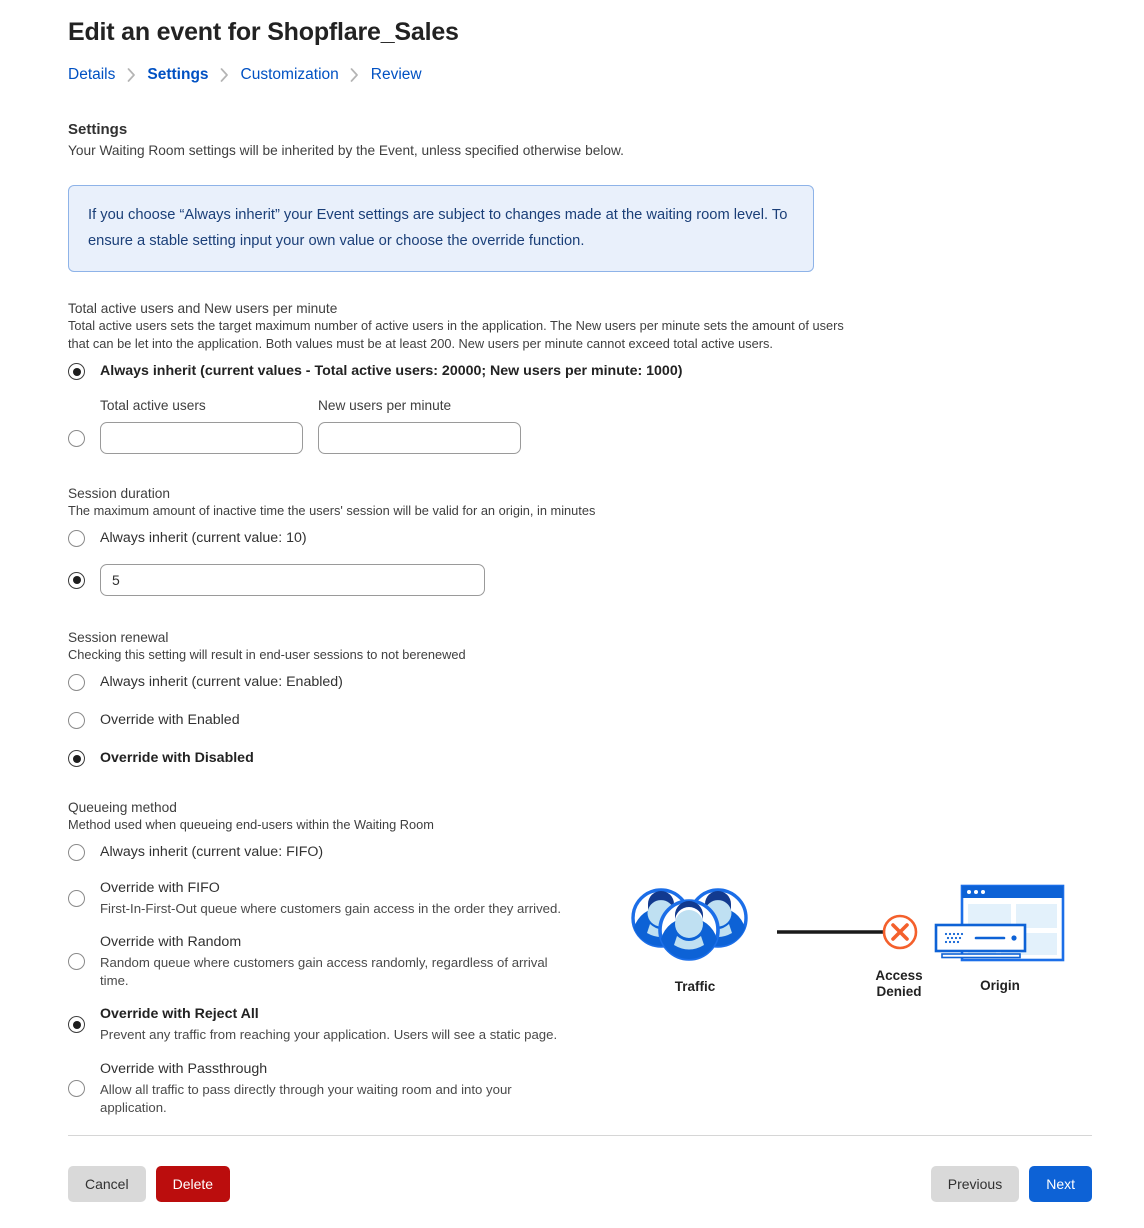 The height and width of the screenshot is (1228, 1144). What do you see at coordinates (221, 682) in the screenshot?
I see `session-renewal-option-label: Always inherit (current value: Enabled)` at bounding box center [221, 682].